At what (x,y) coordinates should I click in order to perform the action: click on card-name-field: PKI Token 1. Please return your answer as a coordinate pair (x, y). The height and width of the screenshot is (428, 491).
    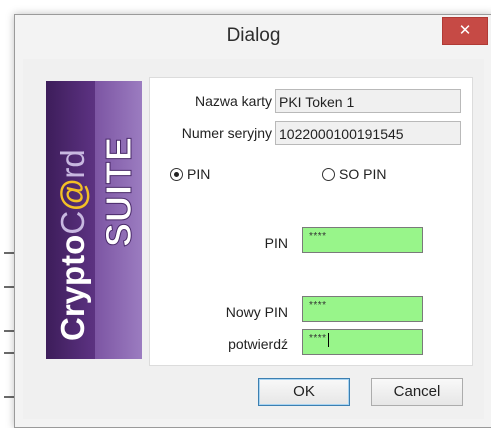
    Looking at the image, I should click on (368, 101).